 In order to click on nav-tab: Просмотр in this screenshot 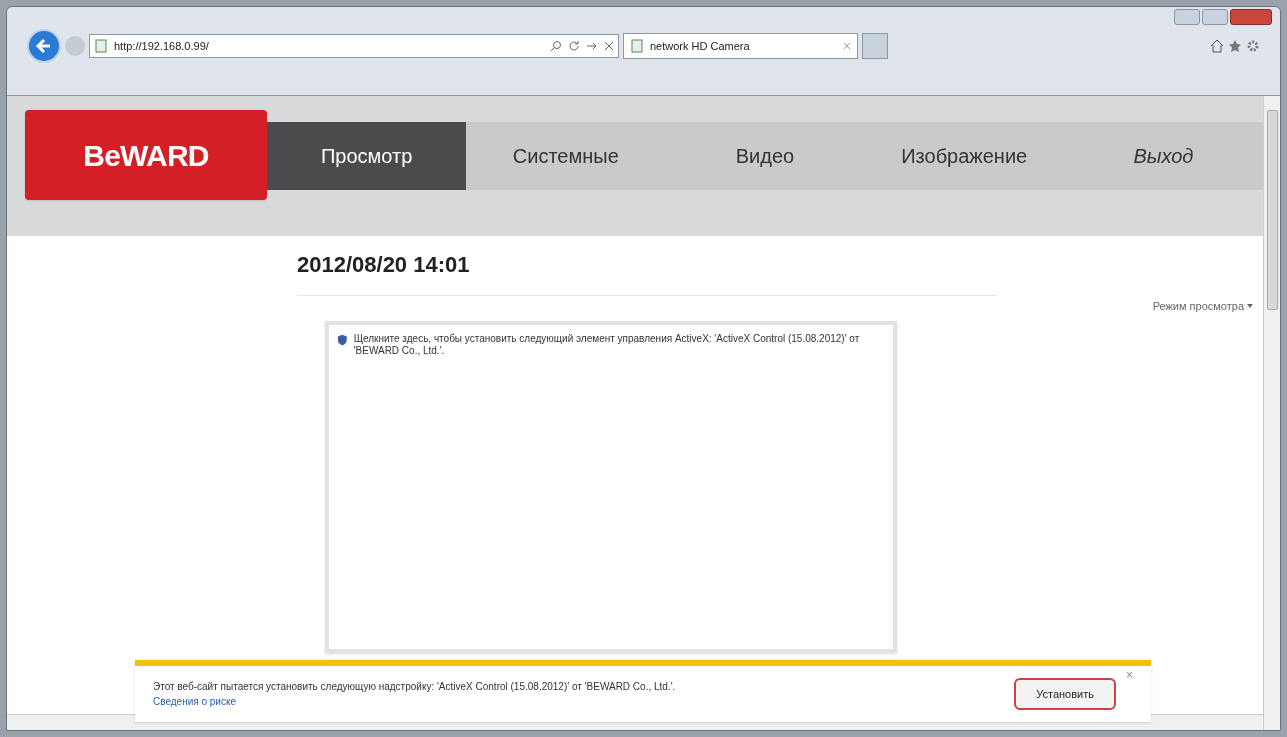, I will do `click(367, 156)`.